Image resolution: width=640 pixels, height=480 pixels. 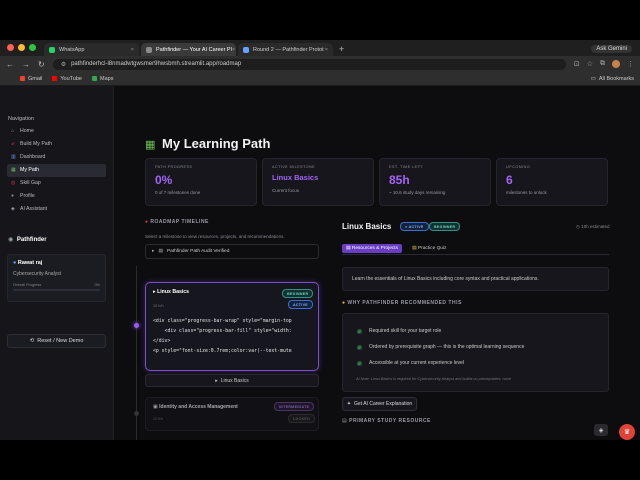 I want to click on tab-label: Resources & Projects, so click(x=375, y=248).